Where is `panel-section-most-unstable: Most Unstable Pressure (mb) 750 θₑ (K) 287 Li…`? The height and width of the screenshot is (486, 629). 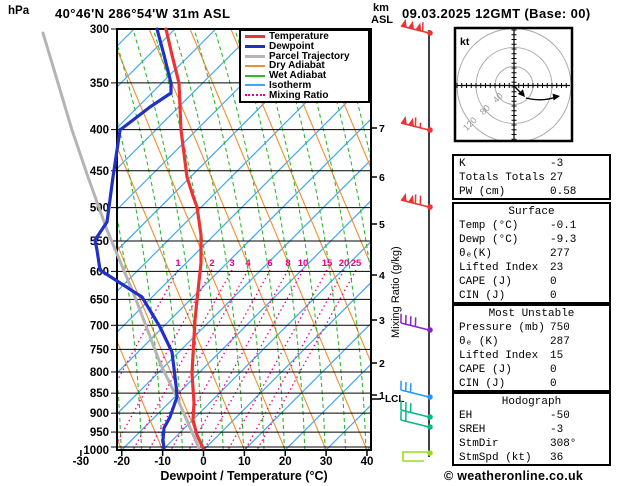
panel-section-most-unstable: Most Unstable Pressure (mb) 750 θₑ (K) 287 Li… is located at coordinates (531, 348).